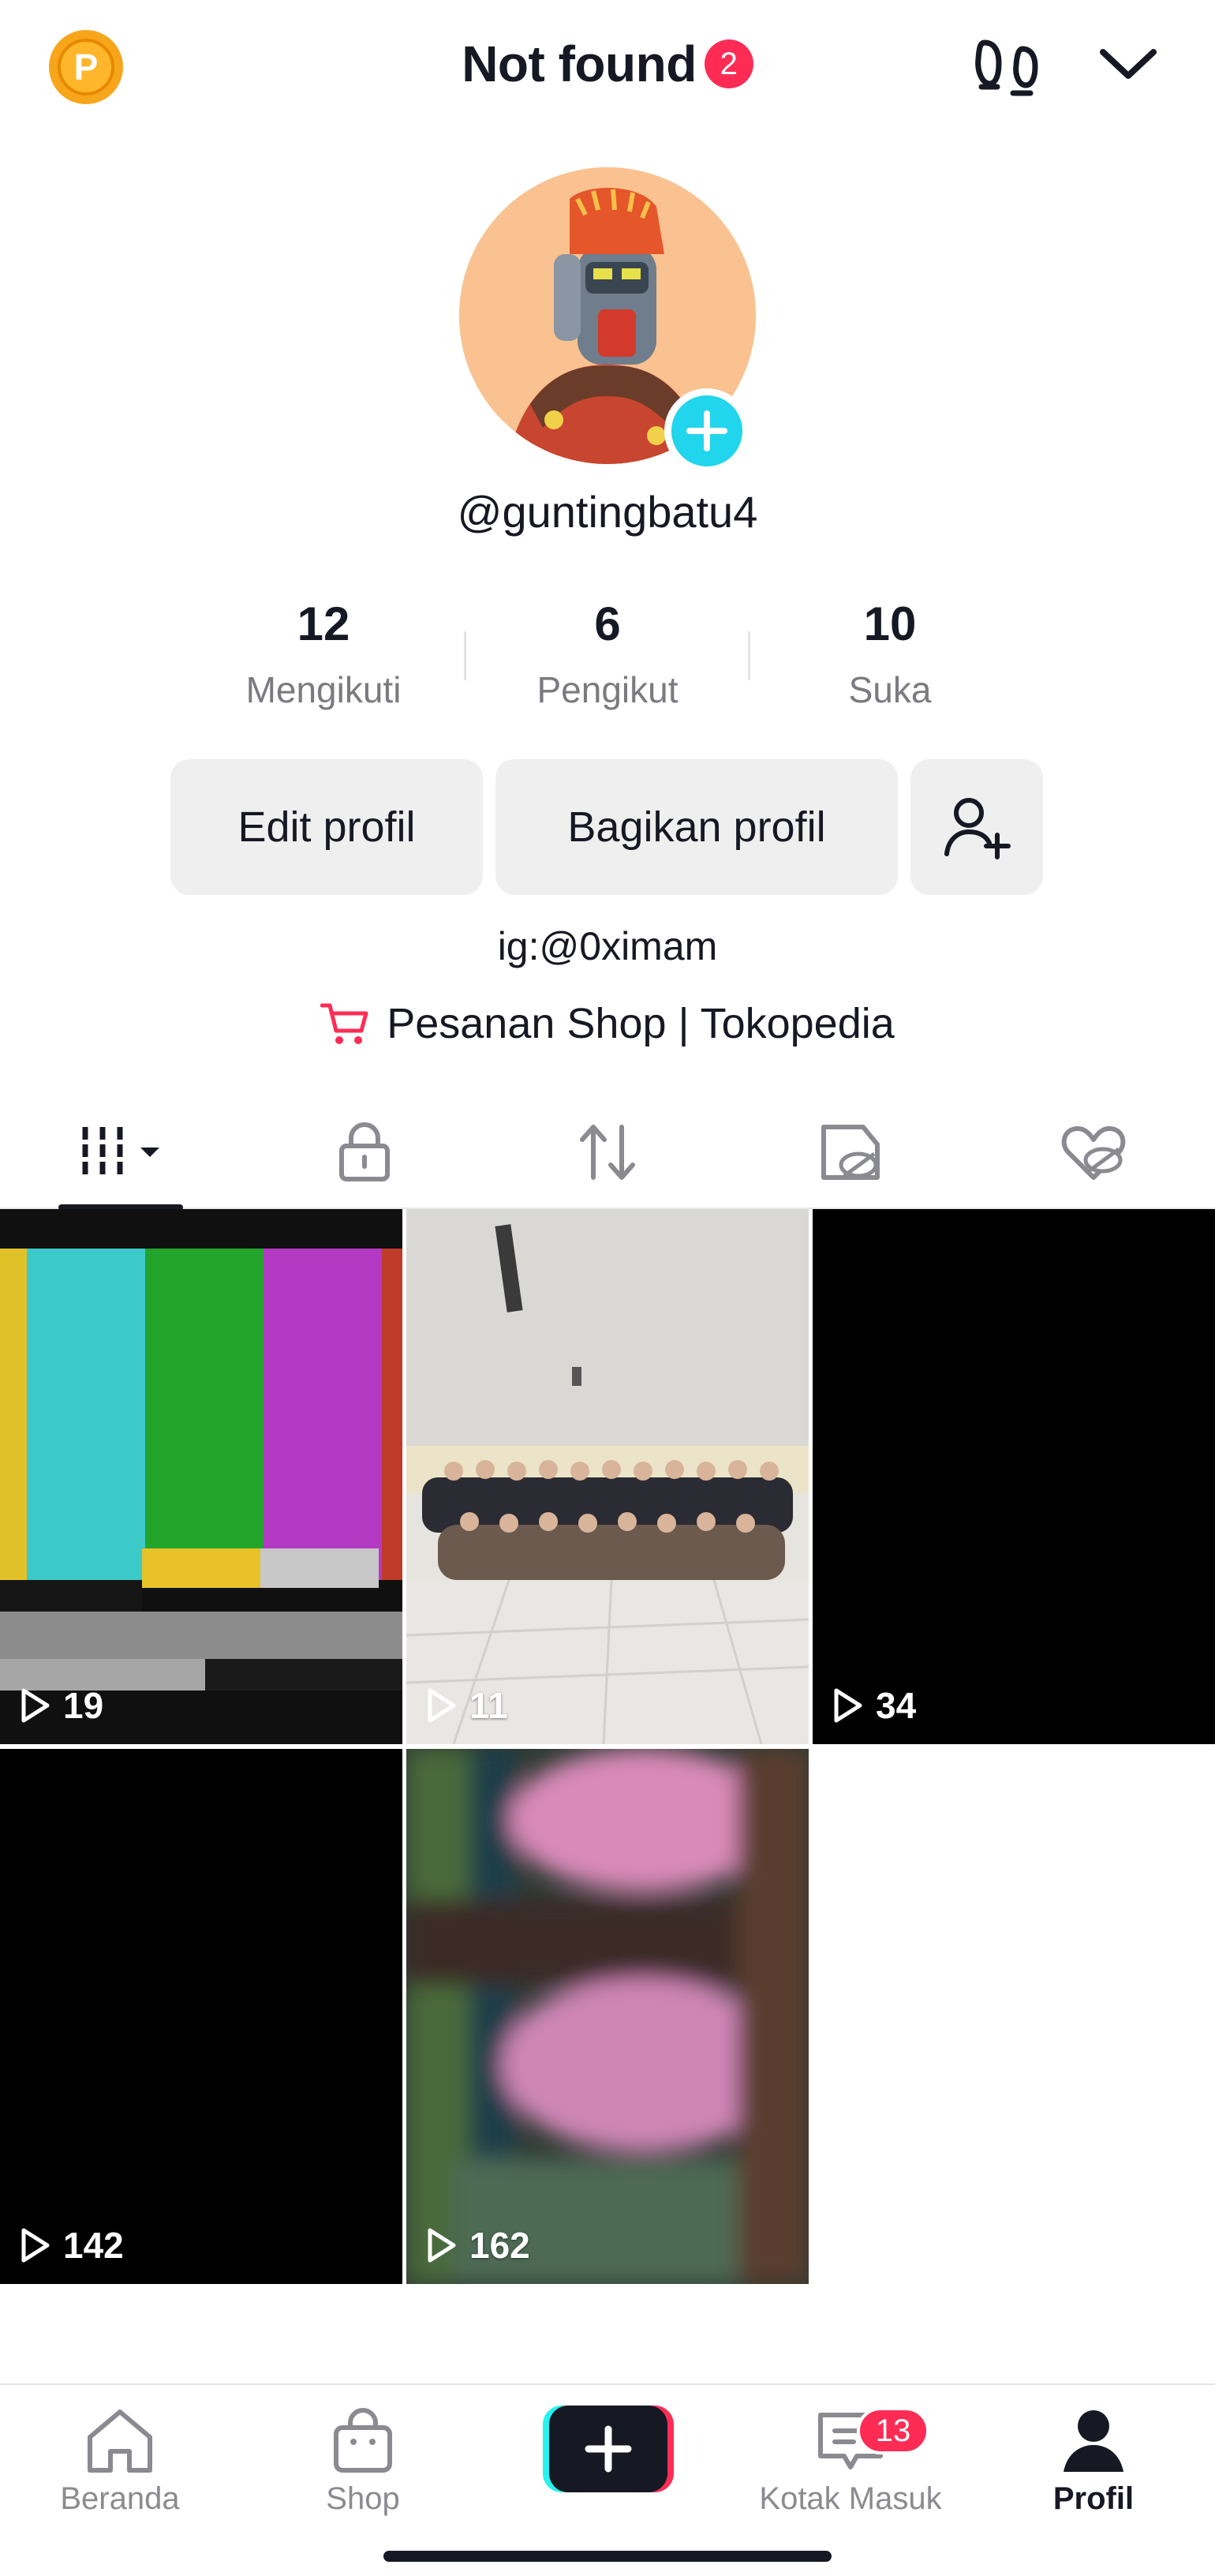 The width and height of the screenshot is (1215, 2576). I want to click on create-button, so click(608, 2449).